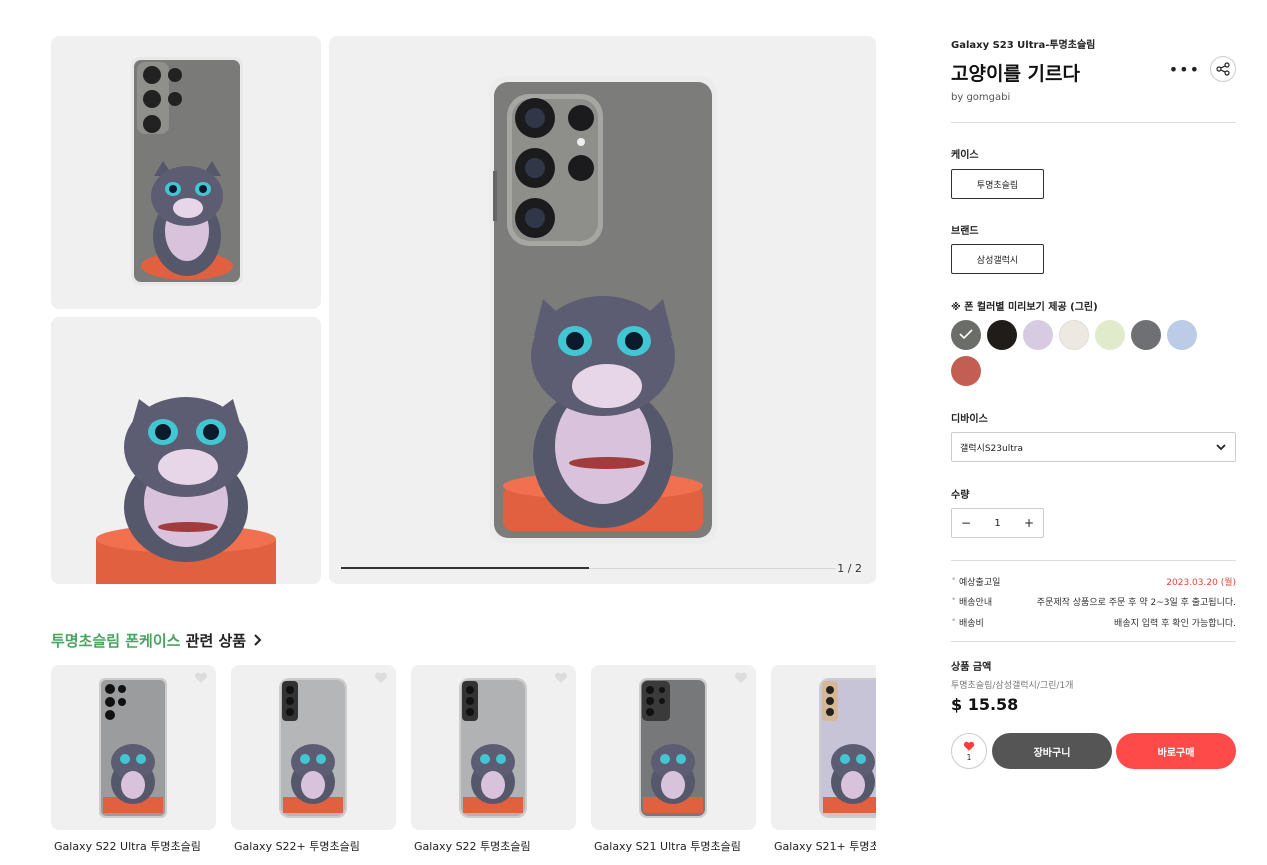  What do you see at coordinates (1093, 97) in the screenshot?
I see `product-author: by gomgabi` at bounding box center [1093, 97].